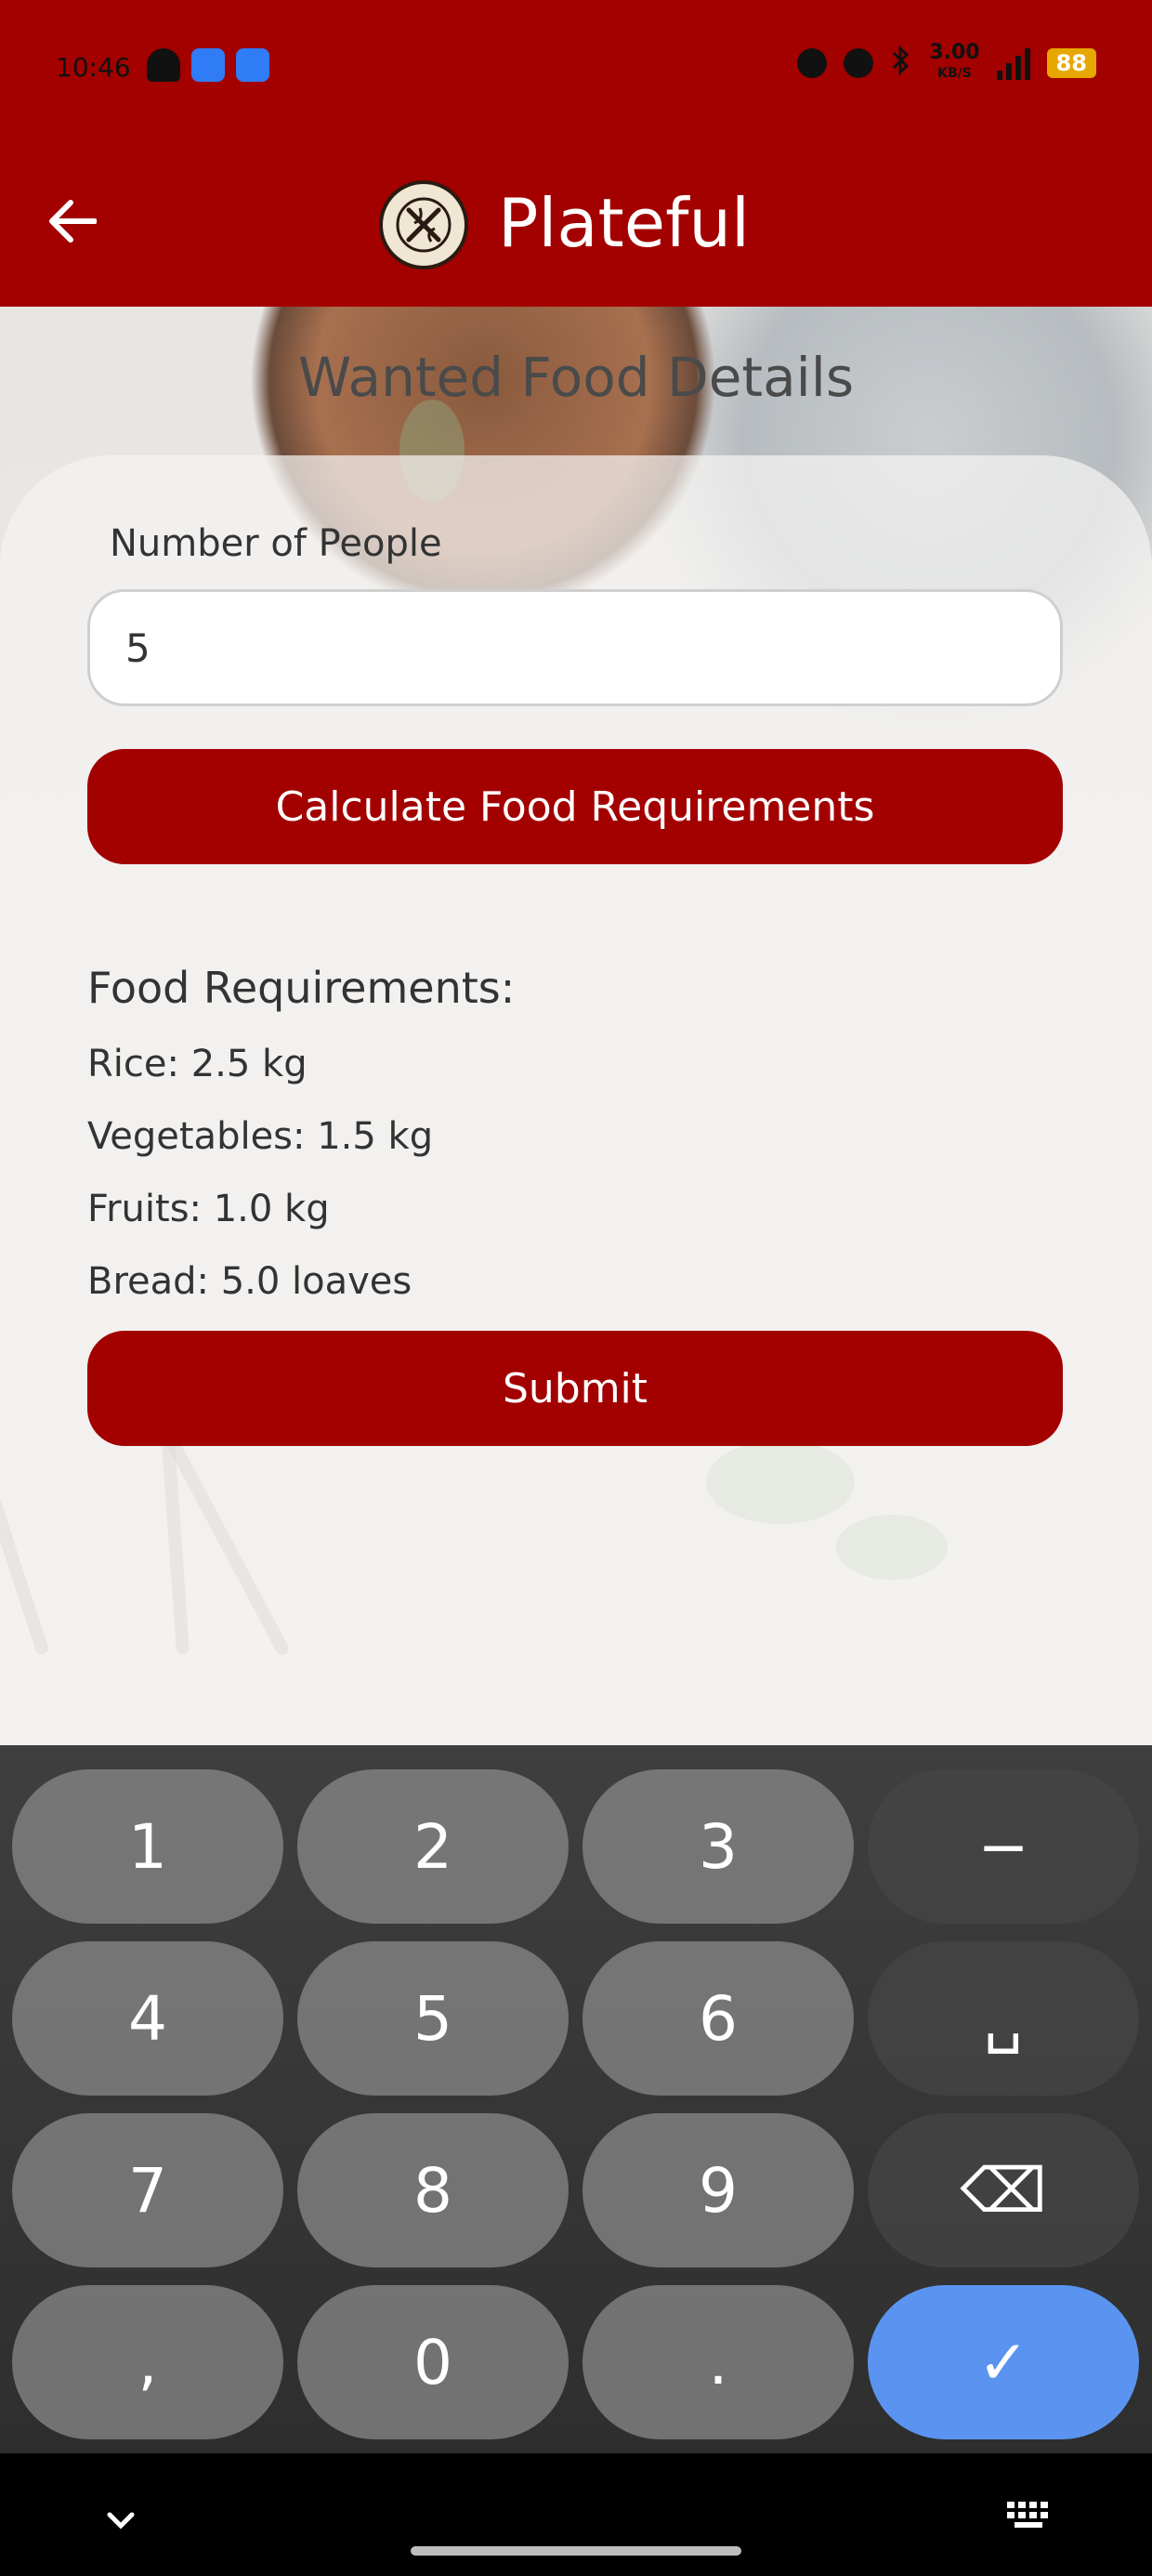 The width and height of the screenshot is (1152, 2576). What do you see at coordinates (147, 2362) in the screenshot?
I see `key-comma: ,` at bounding box center [147, 2362].